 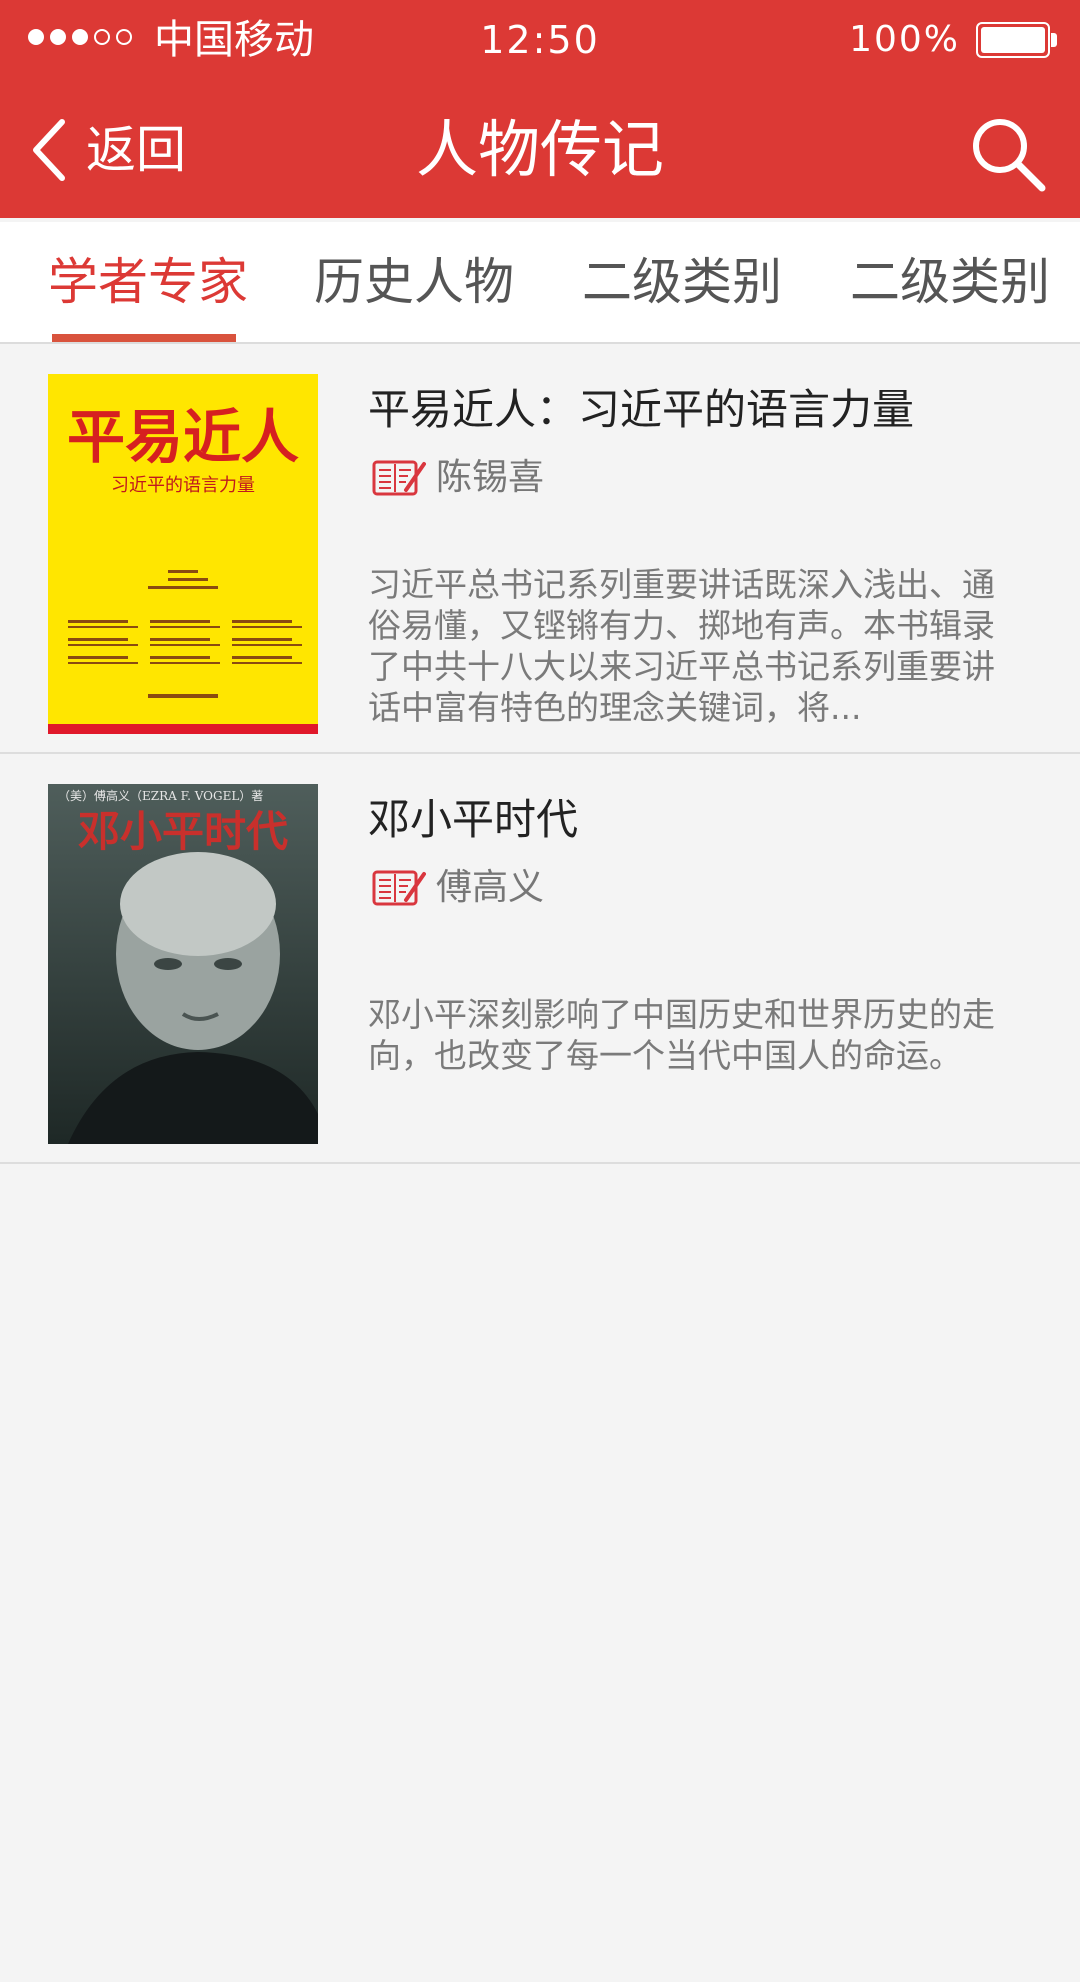 What do you see at coordinates (183, 554) in the screenshot?
I see `book-cover: 平易近人 习近平的语言力量` at bounding box center [183, 554].